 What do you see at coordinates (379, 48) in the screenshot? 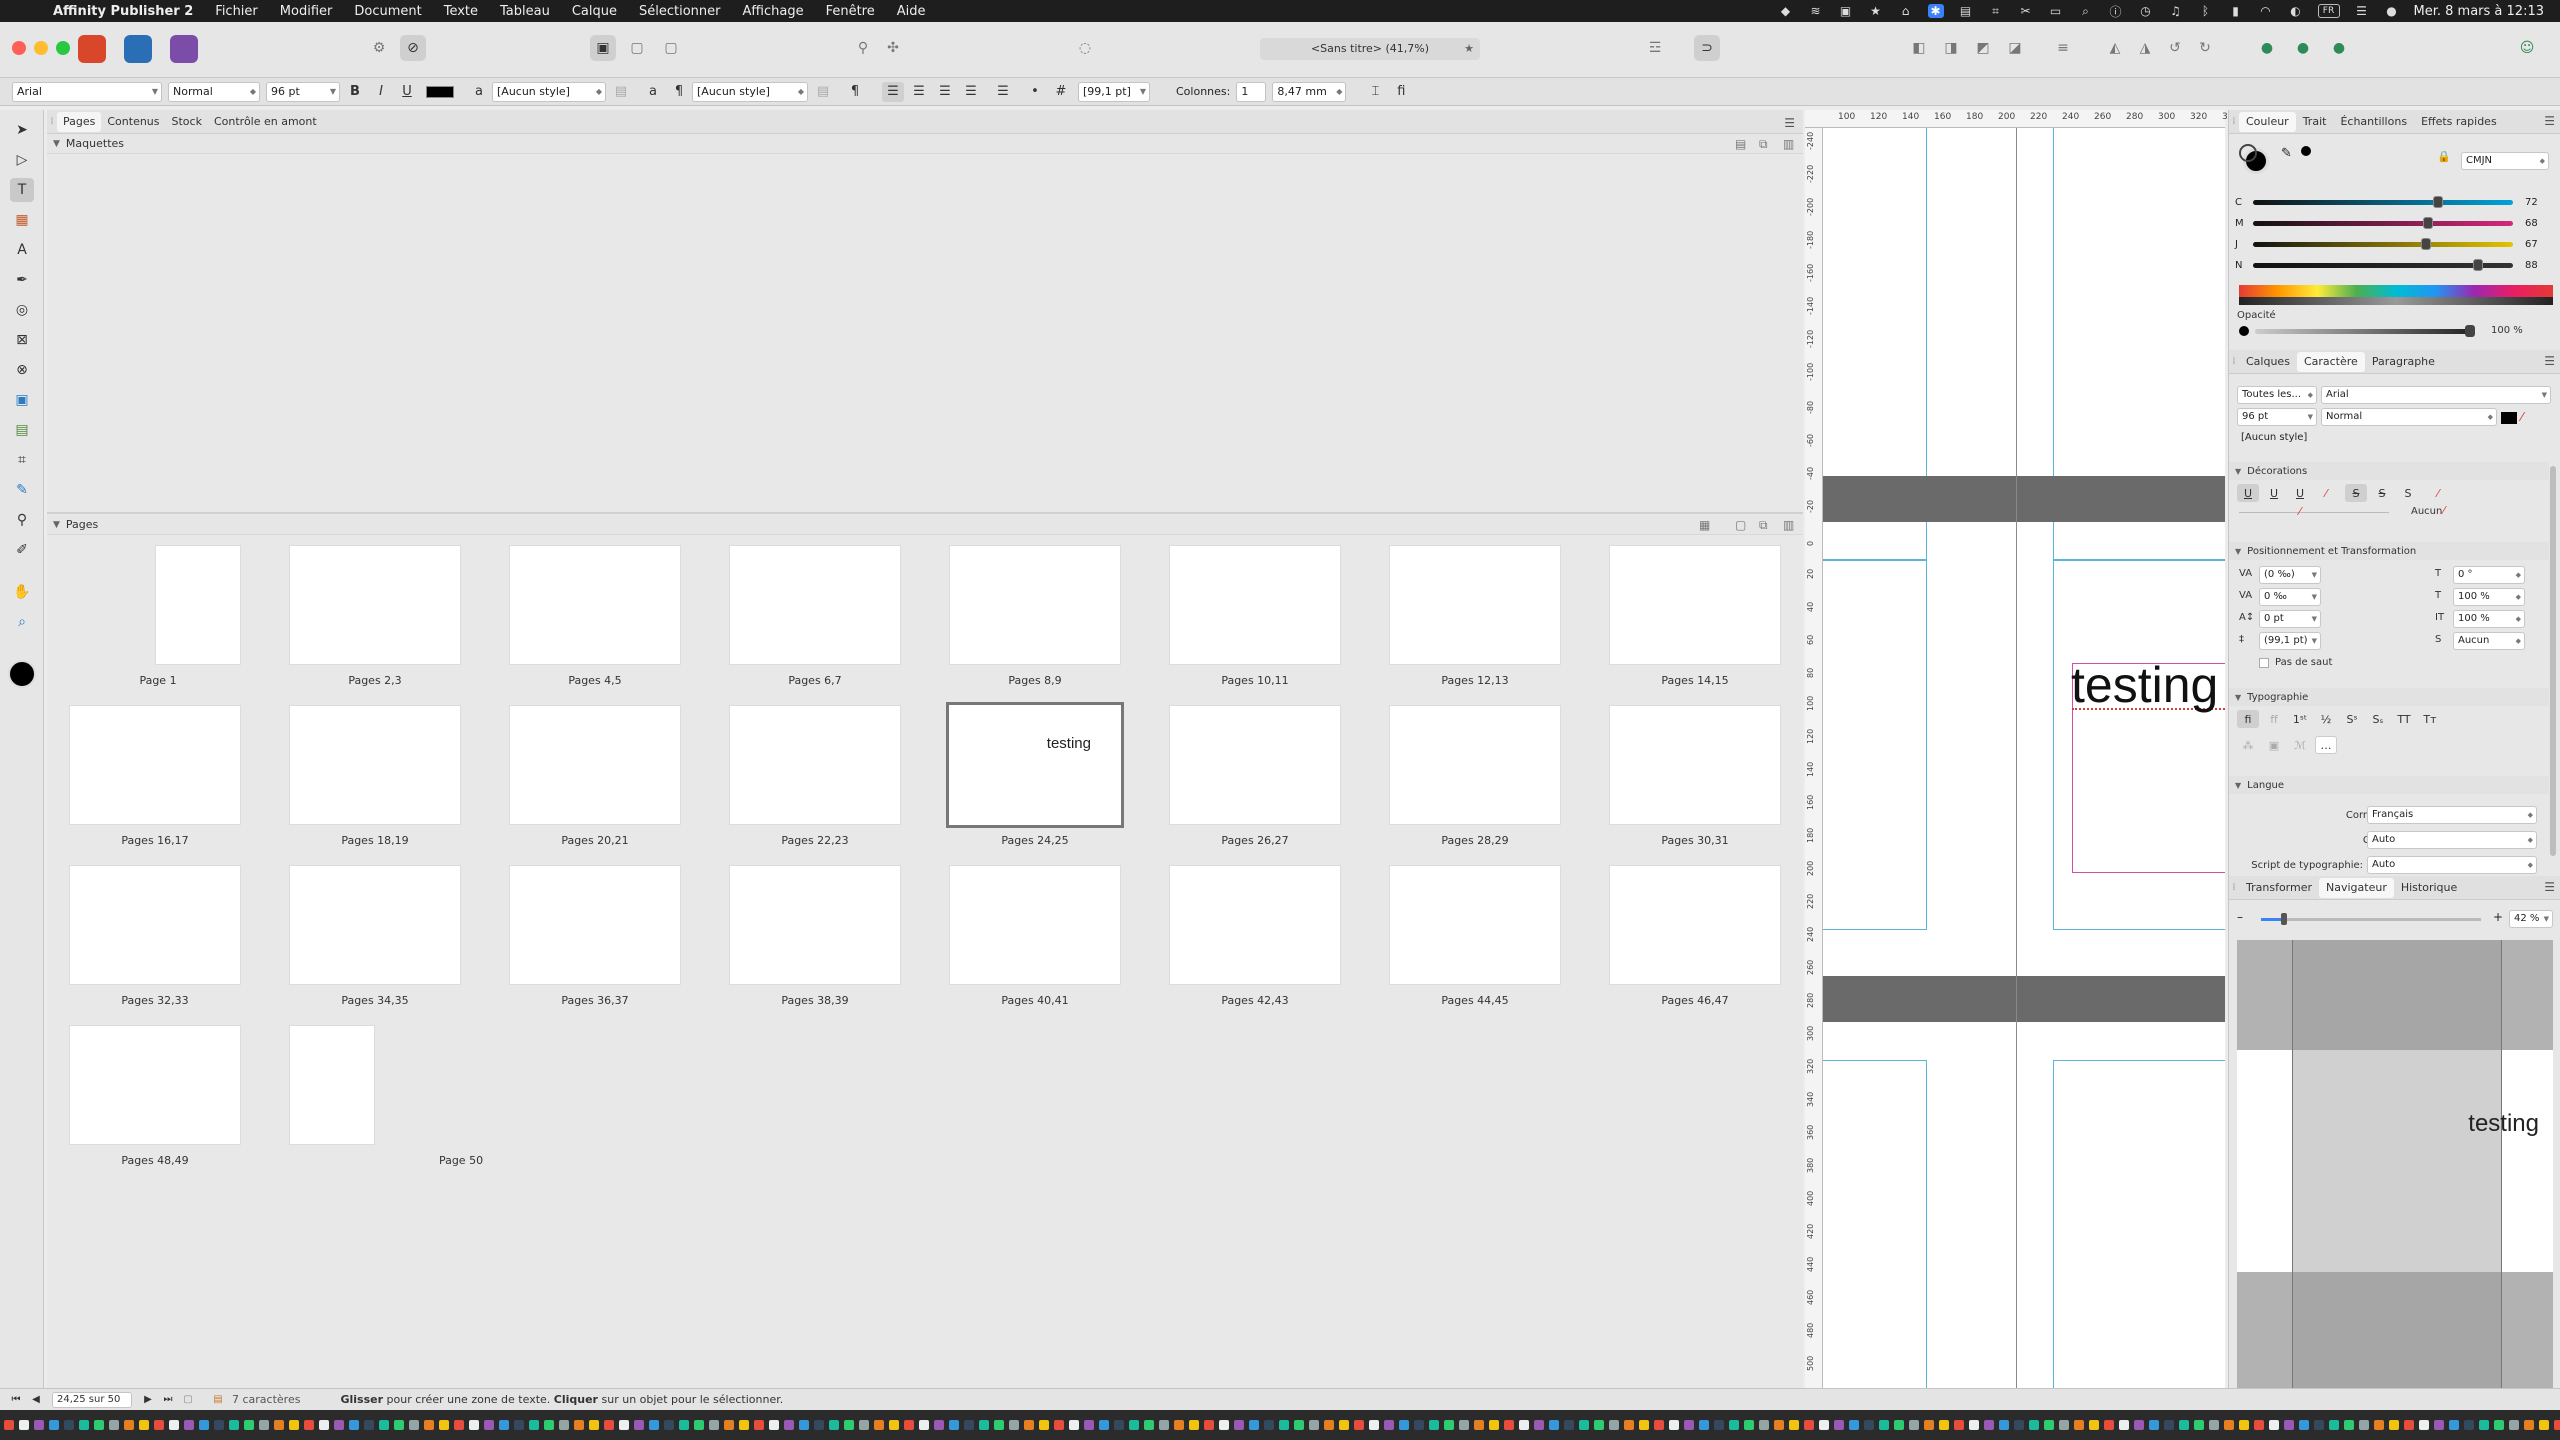
I see `settings-icon: ⚙` at bounding box center [379, 48].